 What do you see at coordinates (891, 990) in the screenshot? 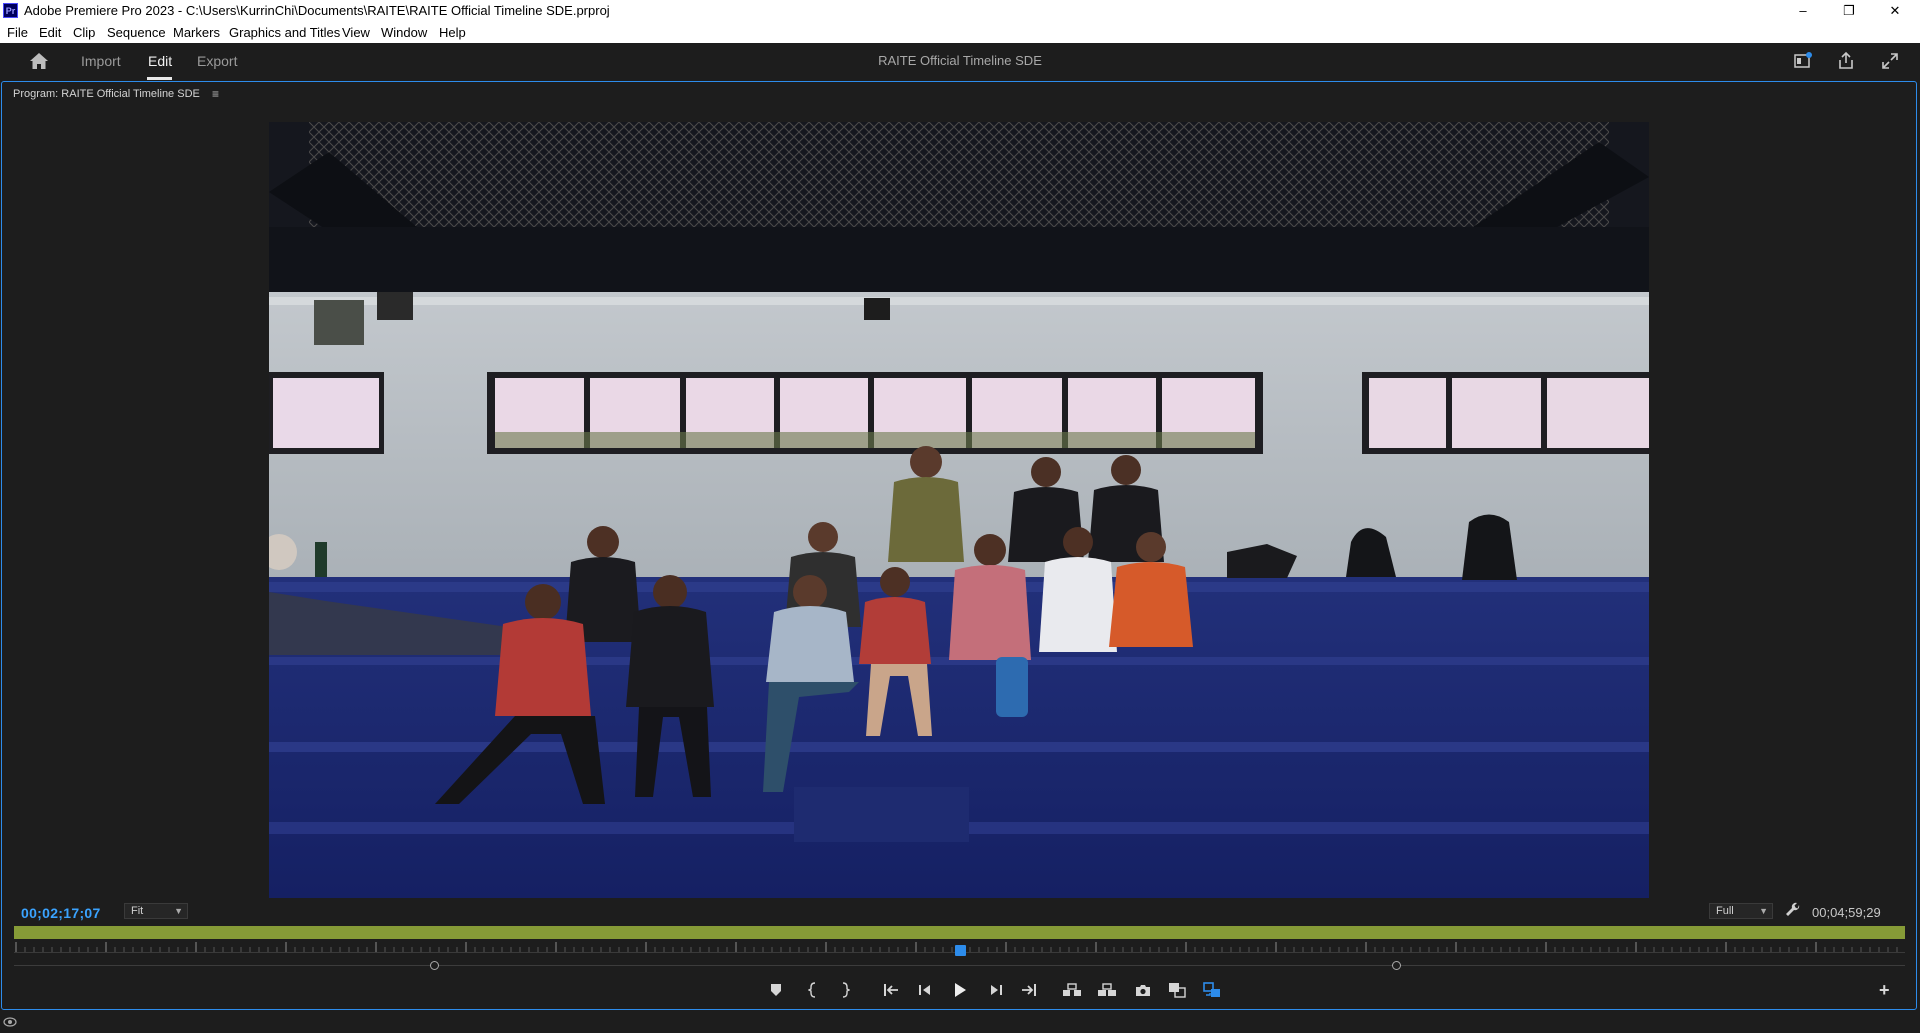
I see `go-to-in-icon` at bounding box center [891, 990].